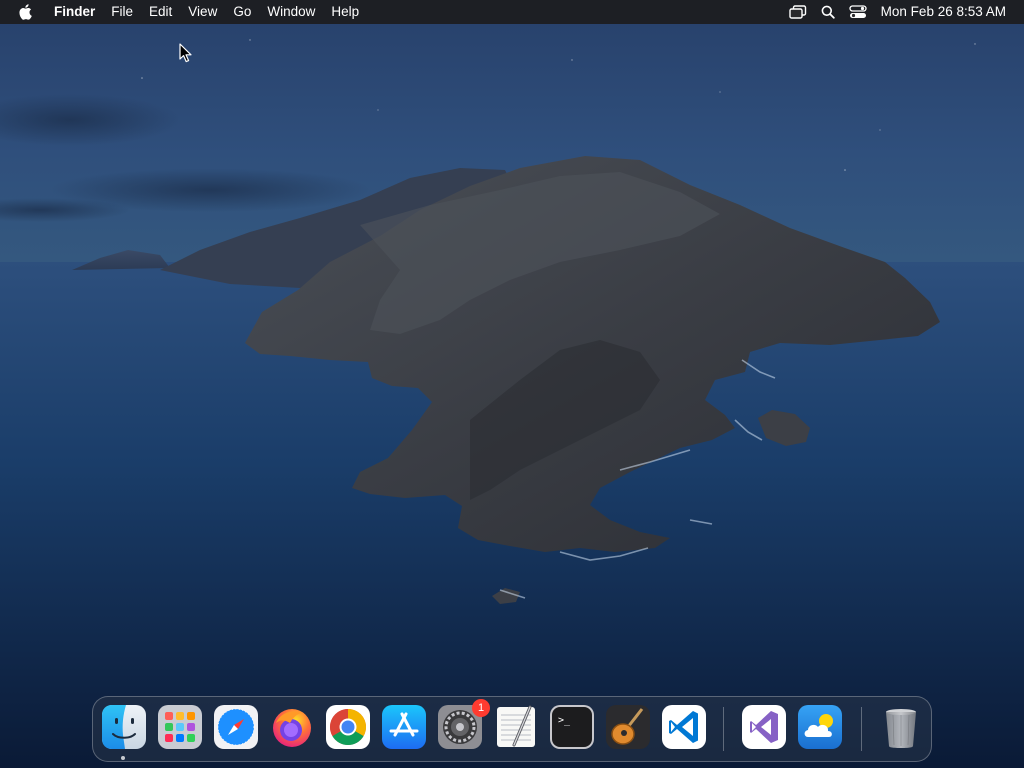  What do you see at coordinates (202, 12) in the screenshot?
I see `menu-view: View` at bounding box center [202, 12].